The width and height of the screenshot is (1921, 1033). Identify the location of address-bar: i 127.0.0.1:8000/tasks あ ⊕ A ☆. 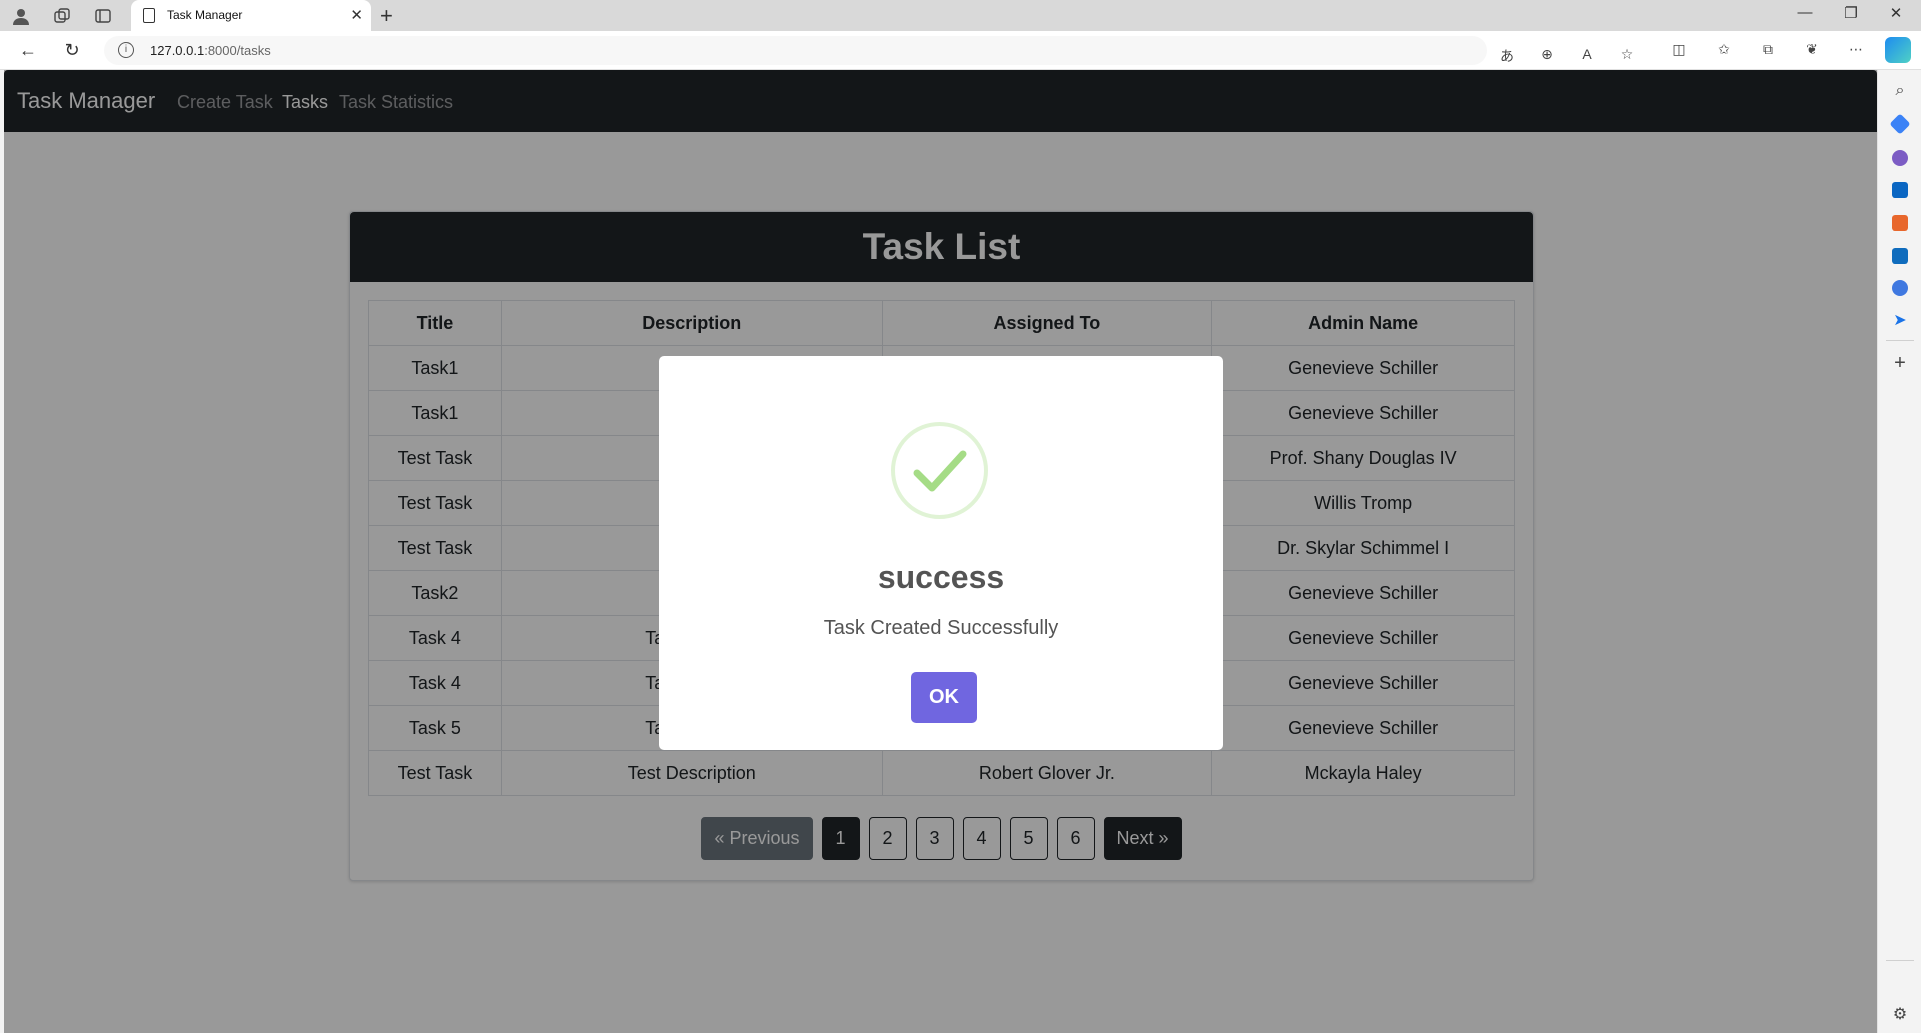
(868, 50).